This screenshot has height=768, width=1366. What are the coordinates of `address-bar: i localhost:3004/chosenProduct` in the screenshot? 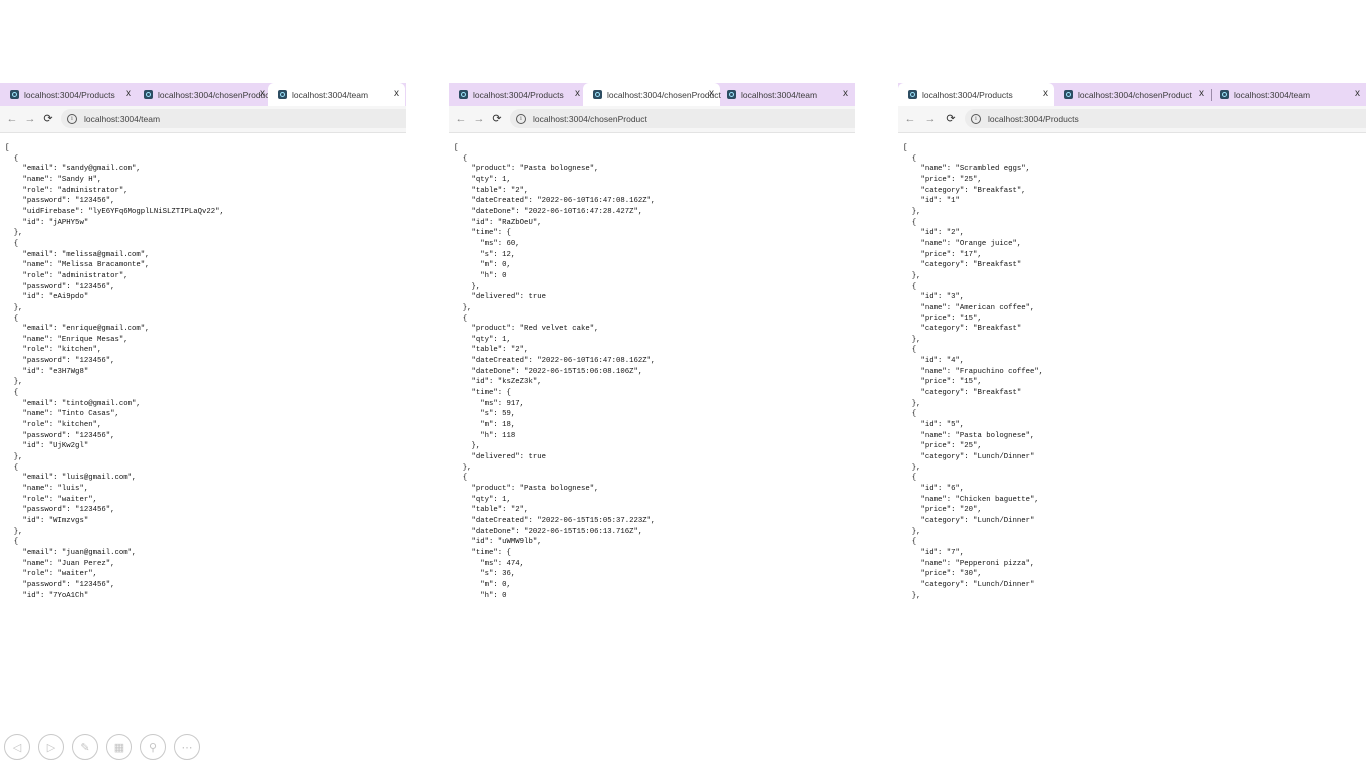 It's located at (682, 118).